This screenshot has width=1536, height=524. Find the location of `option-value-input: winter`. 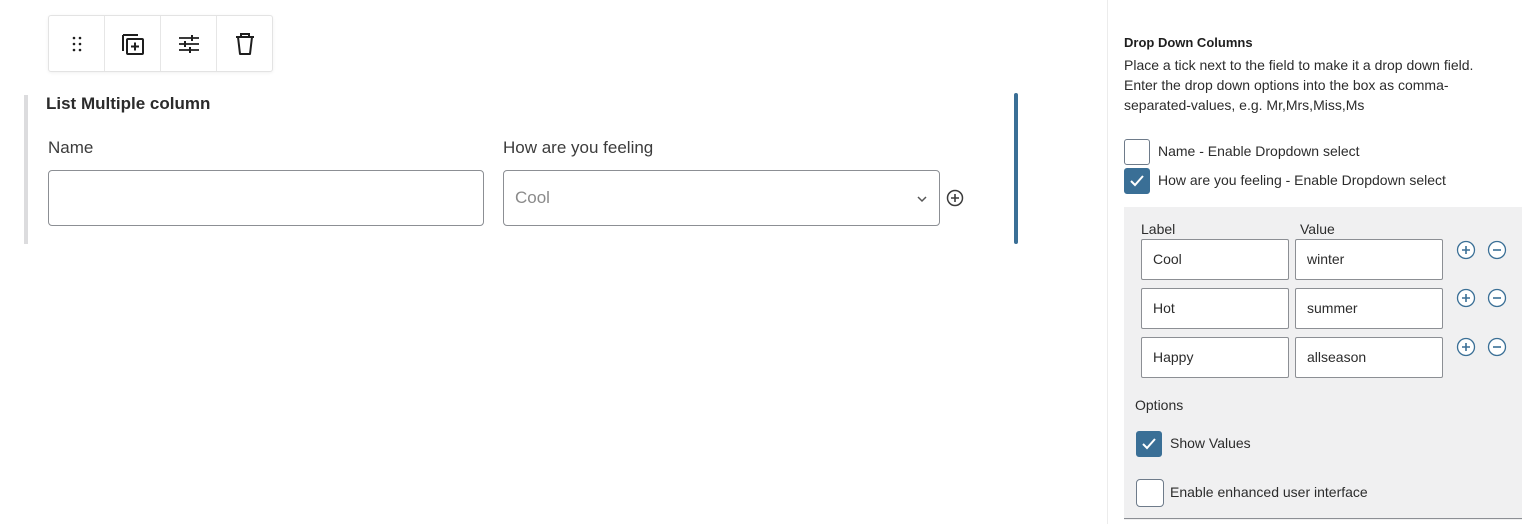

option-value-input: winter is located at coordinates (1369, 259).